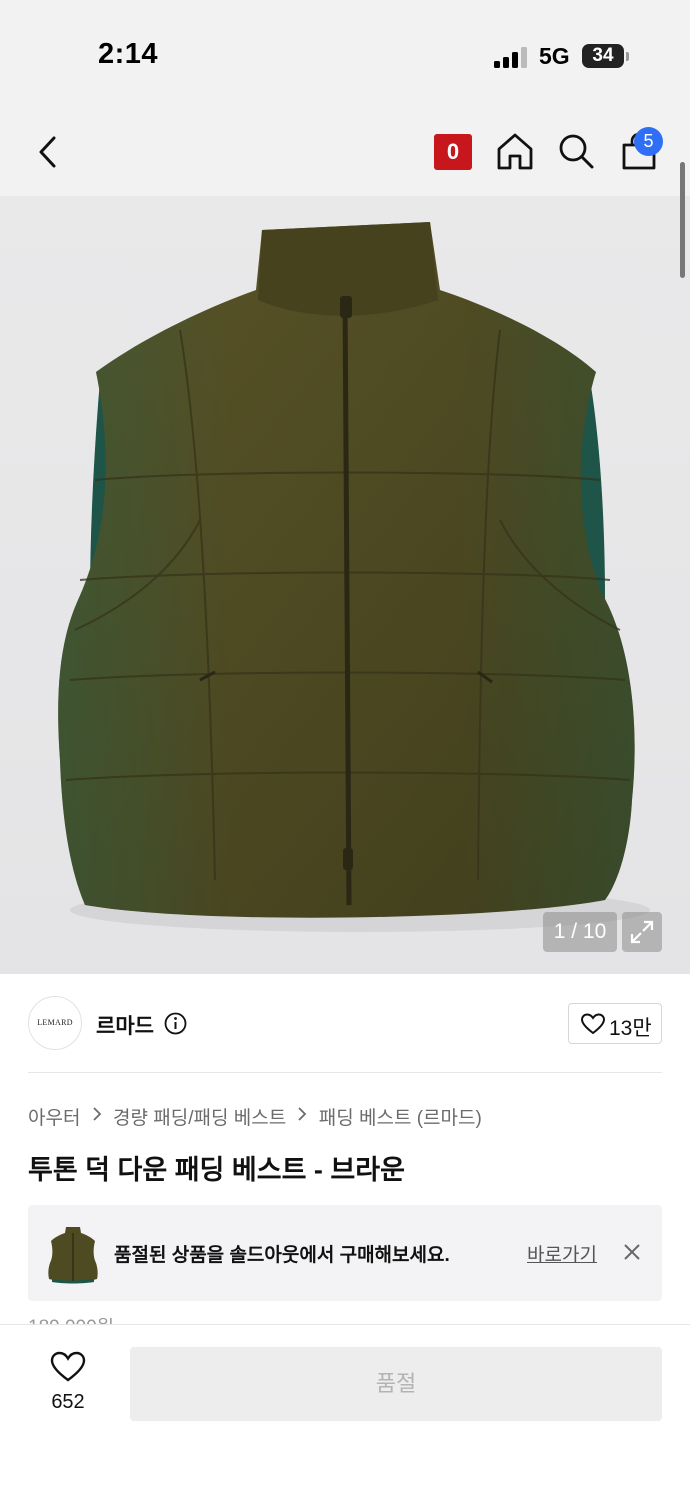 Image resolution: width=690 pixels, height=1500 pixels. Describe the element at coordinates (125, 1025) in the screenshot. I see `brand-name: 르마드` at that location.